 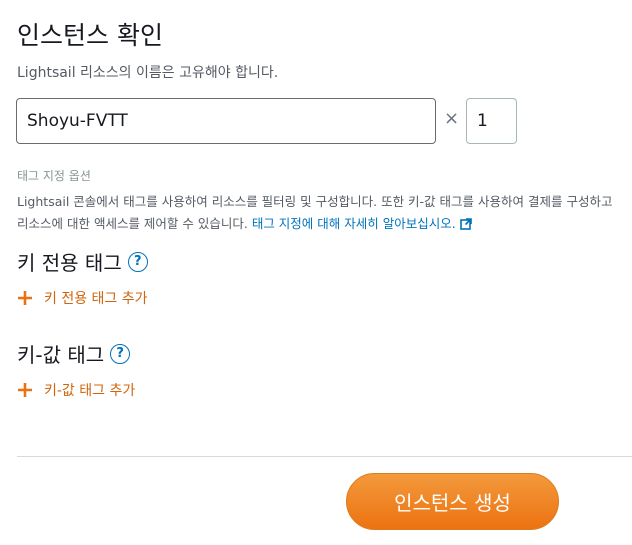 I want to click on key-value-tags-title: 키-값 태그, so click(x=61, y=355).